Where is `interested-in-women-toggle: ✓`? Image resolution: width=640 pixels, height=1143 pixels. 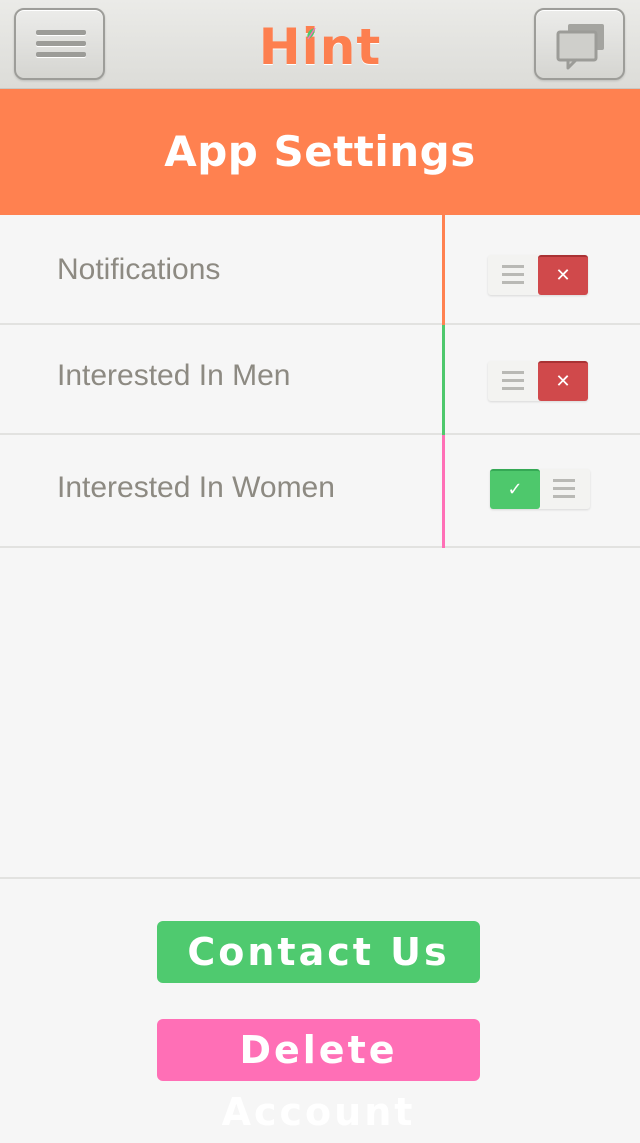 interested-in-women-toggle: ✓ is located at coordinates (540, 489).